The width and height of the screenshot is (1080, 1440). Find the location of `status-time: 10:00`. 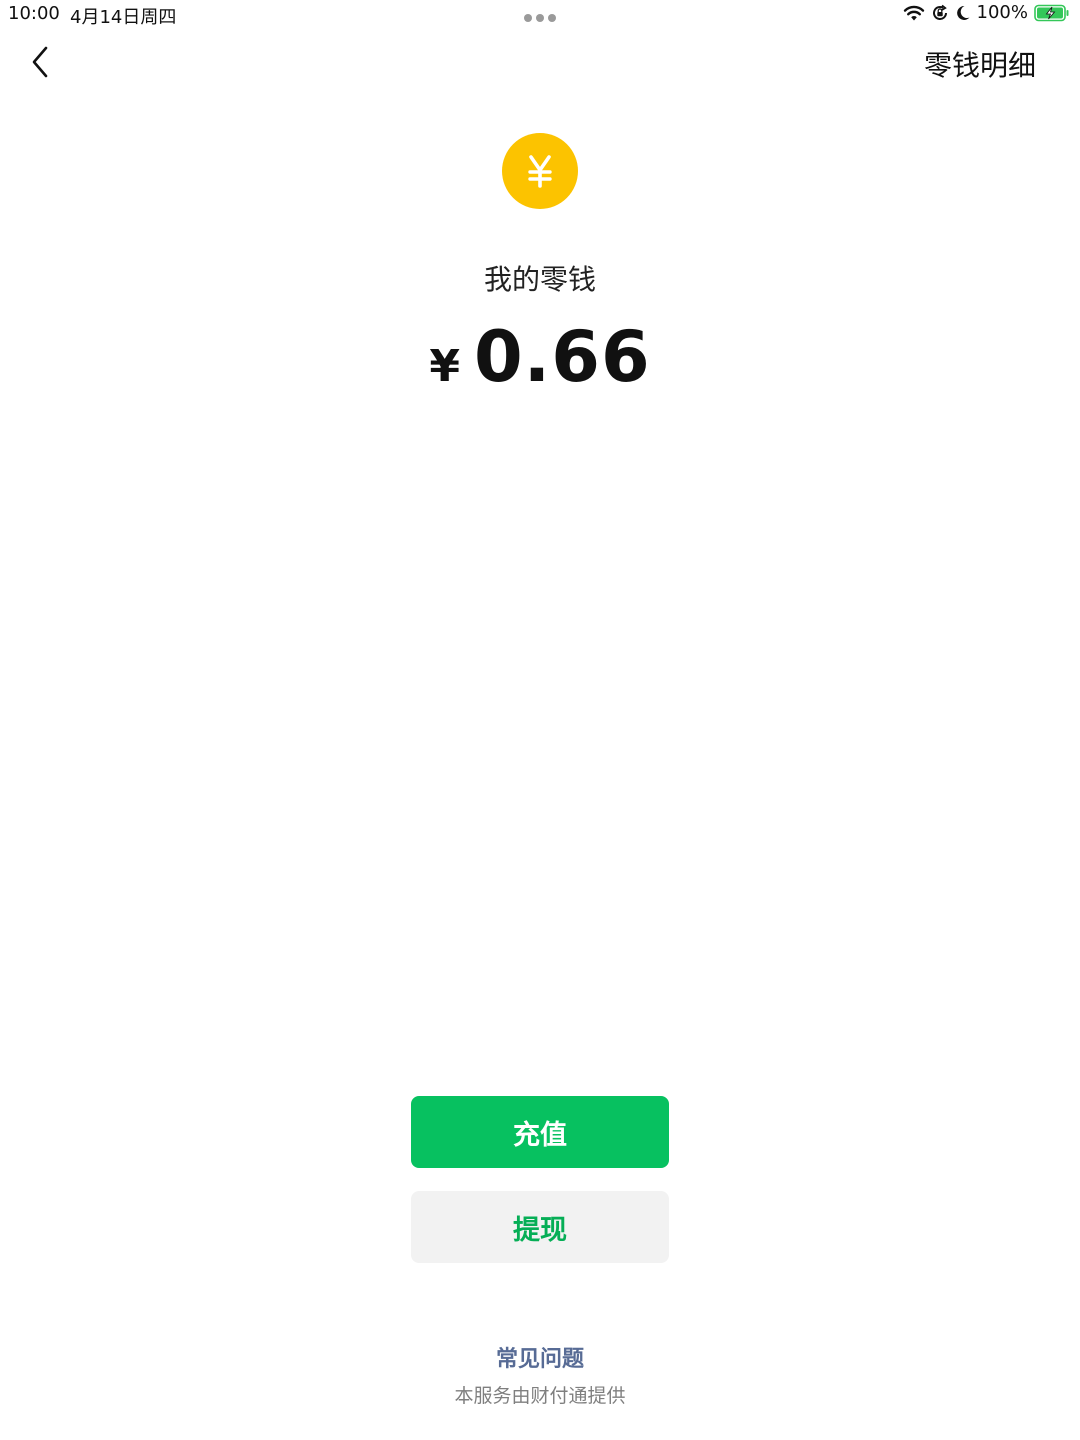

status-time: 10:00 is located at coordinates (34, 13).